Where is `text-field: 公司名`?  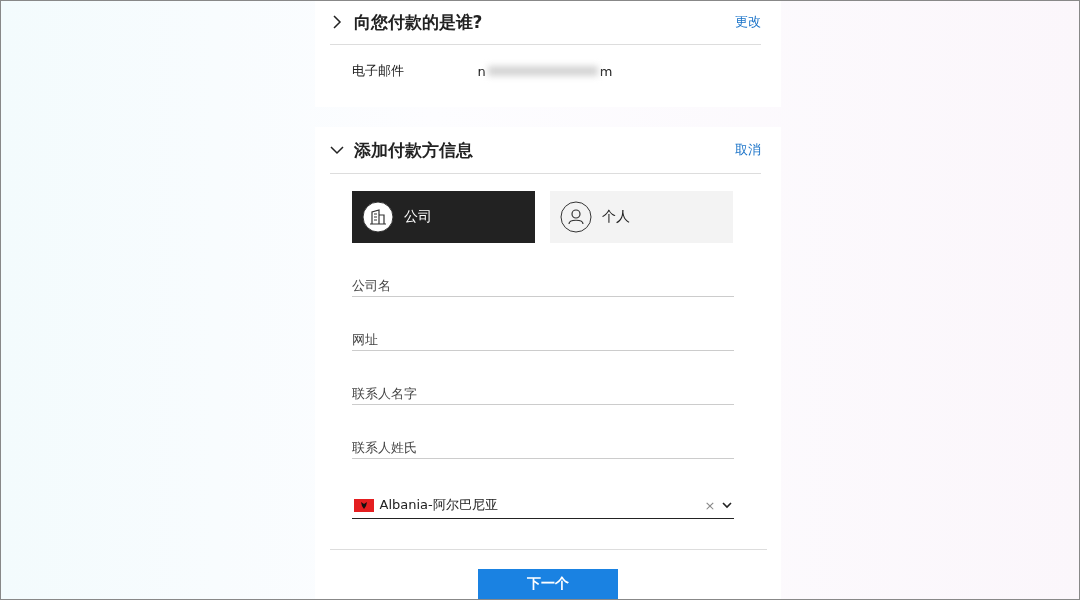 text-field: 公司名 is located at coordinates (542, 285).